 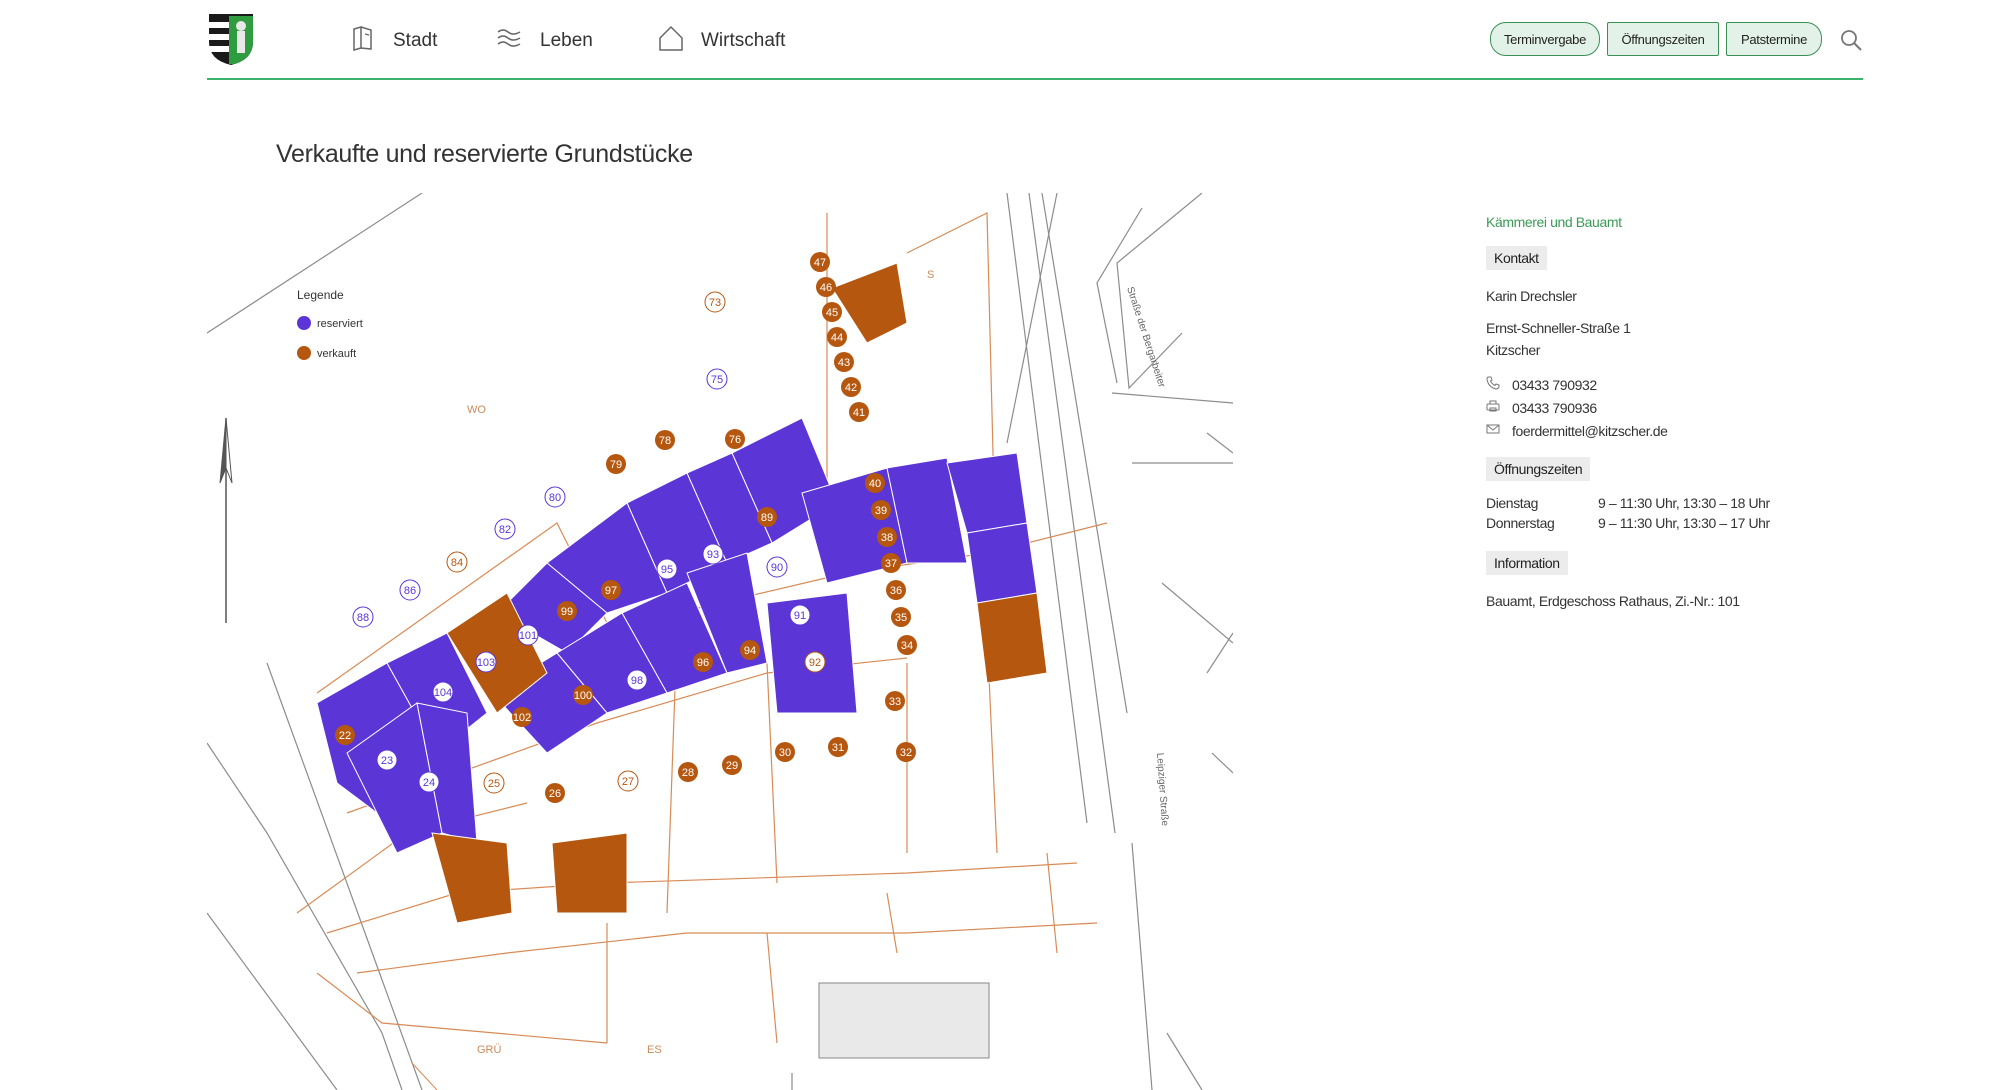 I want to click on plot-number-92: 92, so click(x=815, y=663).